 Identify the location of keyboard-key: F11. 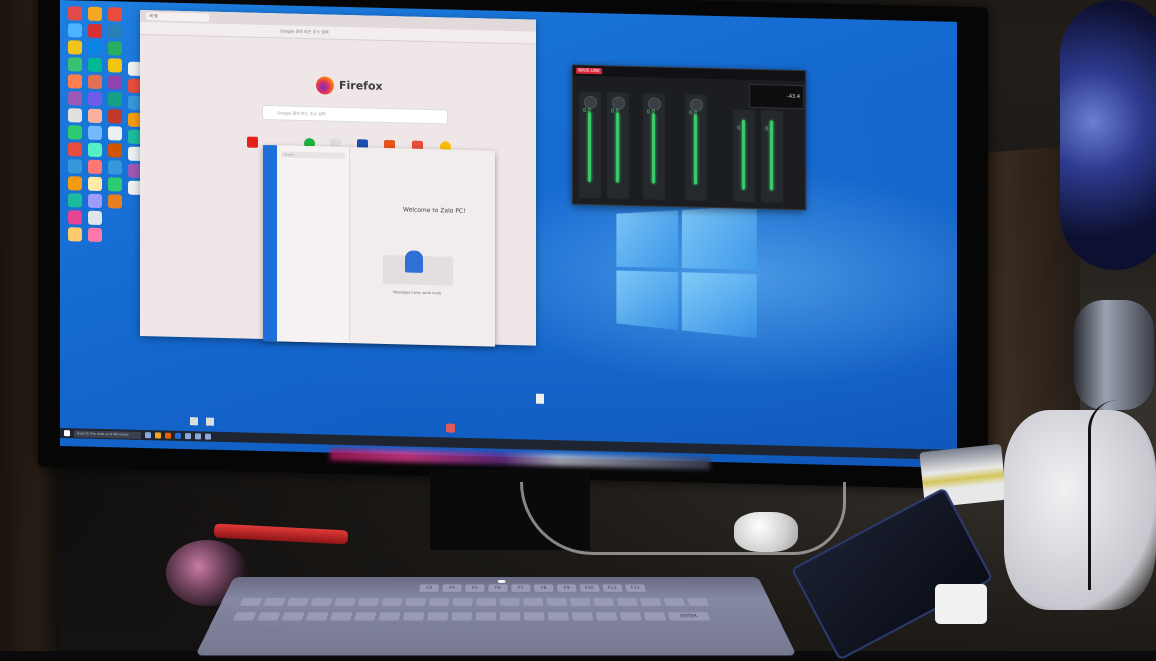
(612, 588).